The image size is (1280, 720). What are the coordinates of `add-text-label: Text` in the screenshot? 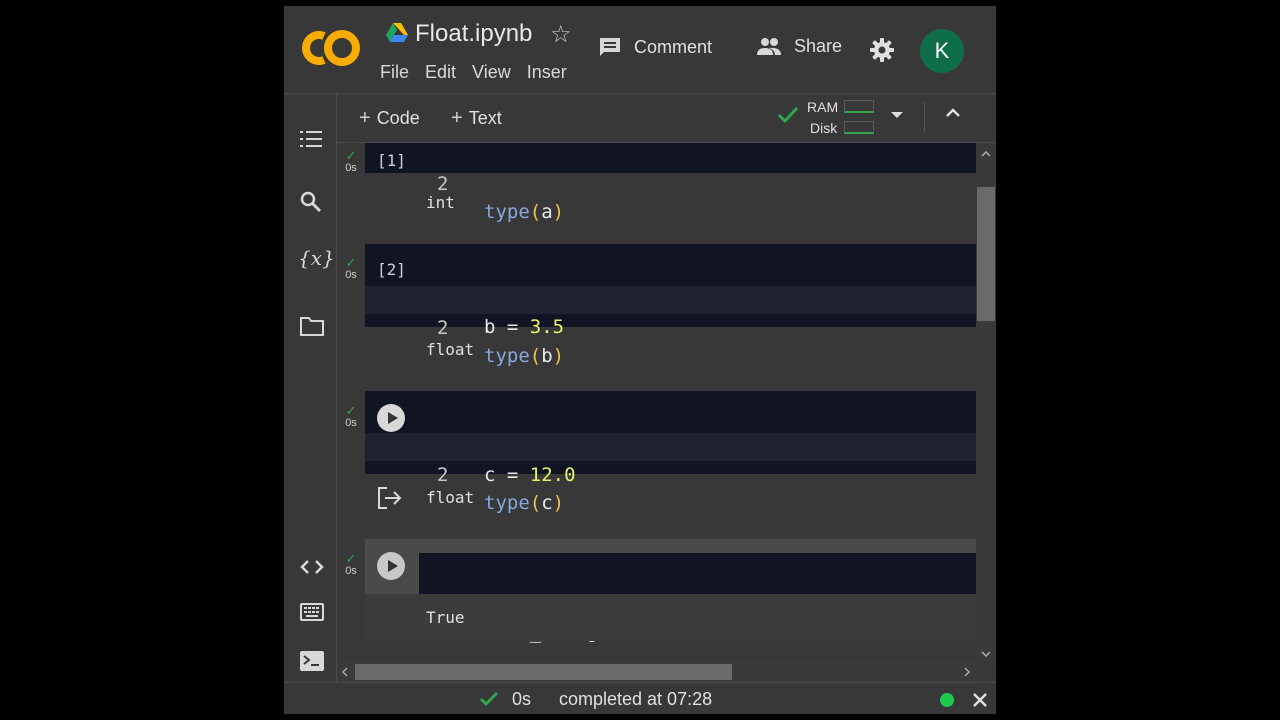 It's located at (485, 118).